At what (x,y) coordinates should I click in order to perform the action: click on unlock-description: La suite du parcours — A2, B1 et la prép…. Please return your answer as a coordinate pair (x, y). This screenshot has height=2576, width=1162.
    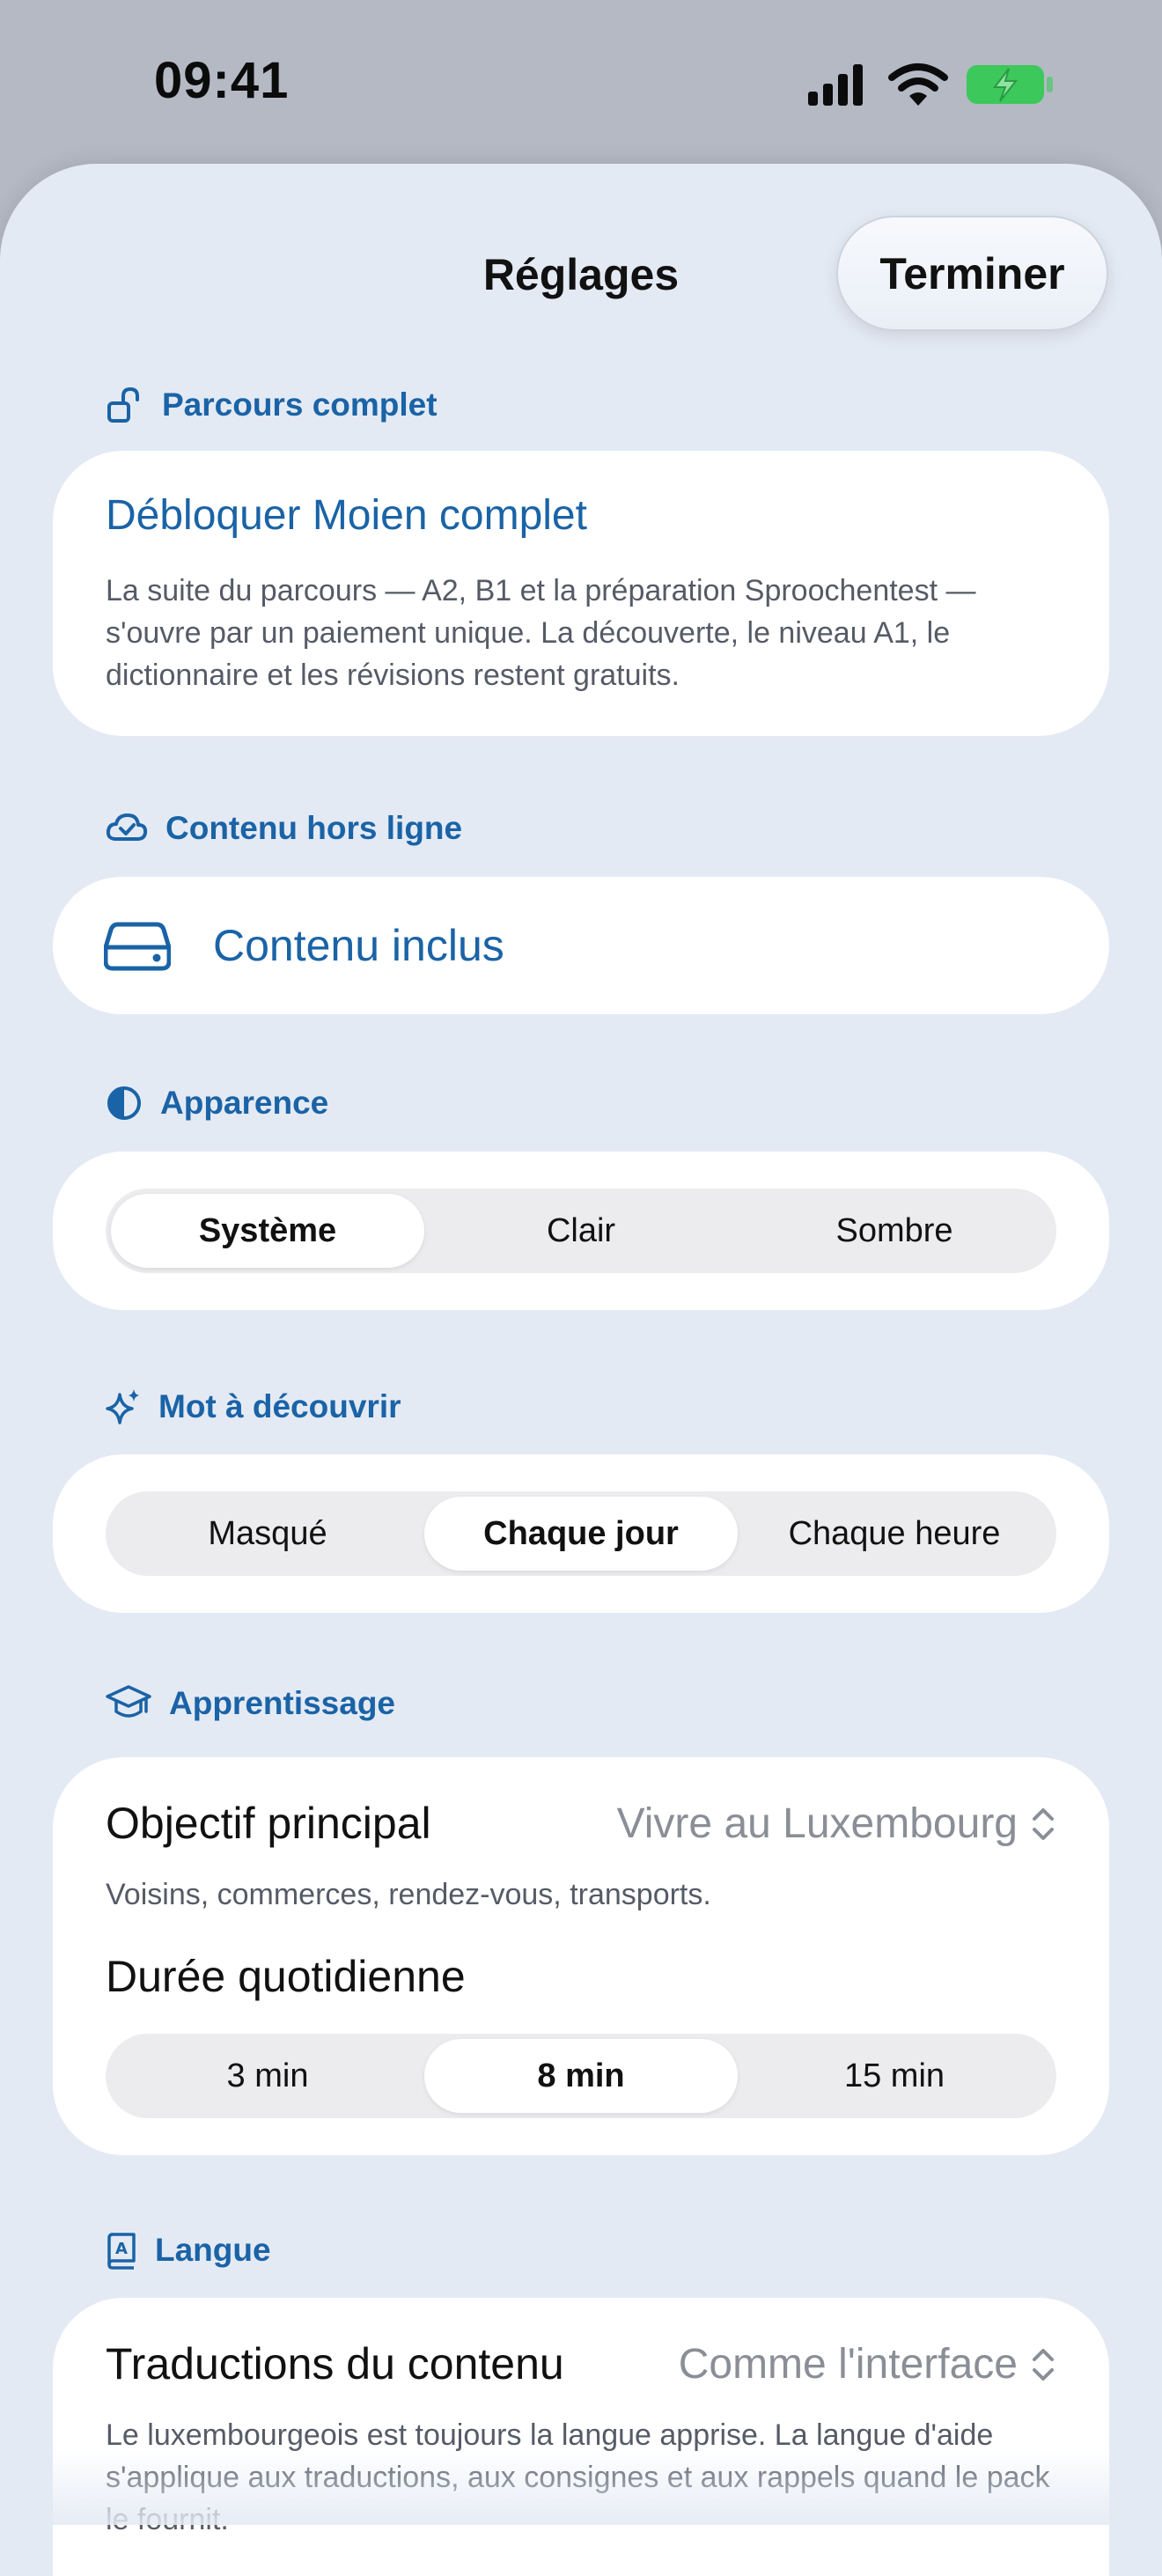
    Looking at the image, I should click on (541, 633).